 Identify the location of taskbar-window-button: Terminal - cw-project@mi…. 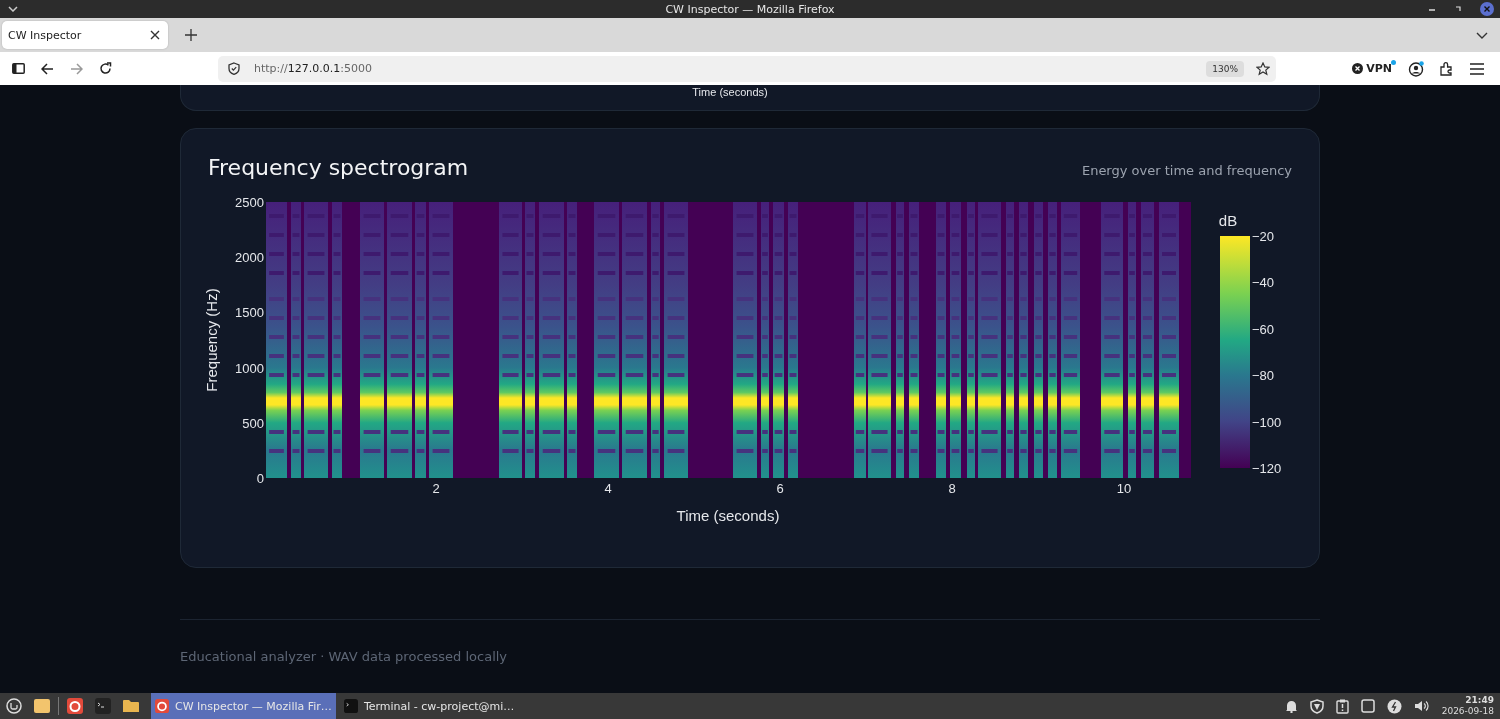
(429, 706).